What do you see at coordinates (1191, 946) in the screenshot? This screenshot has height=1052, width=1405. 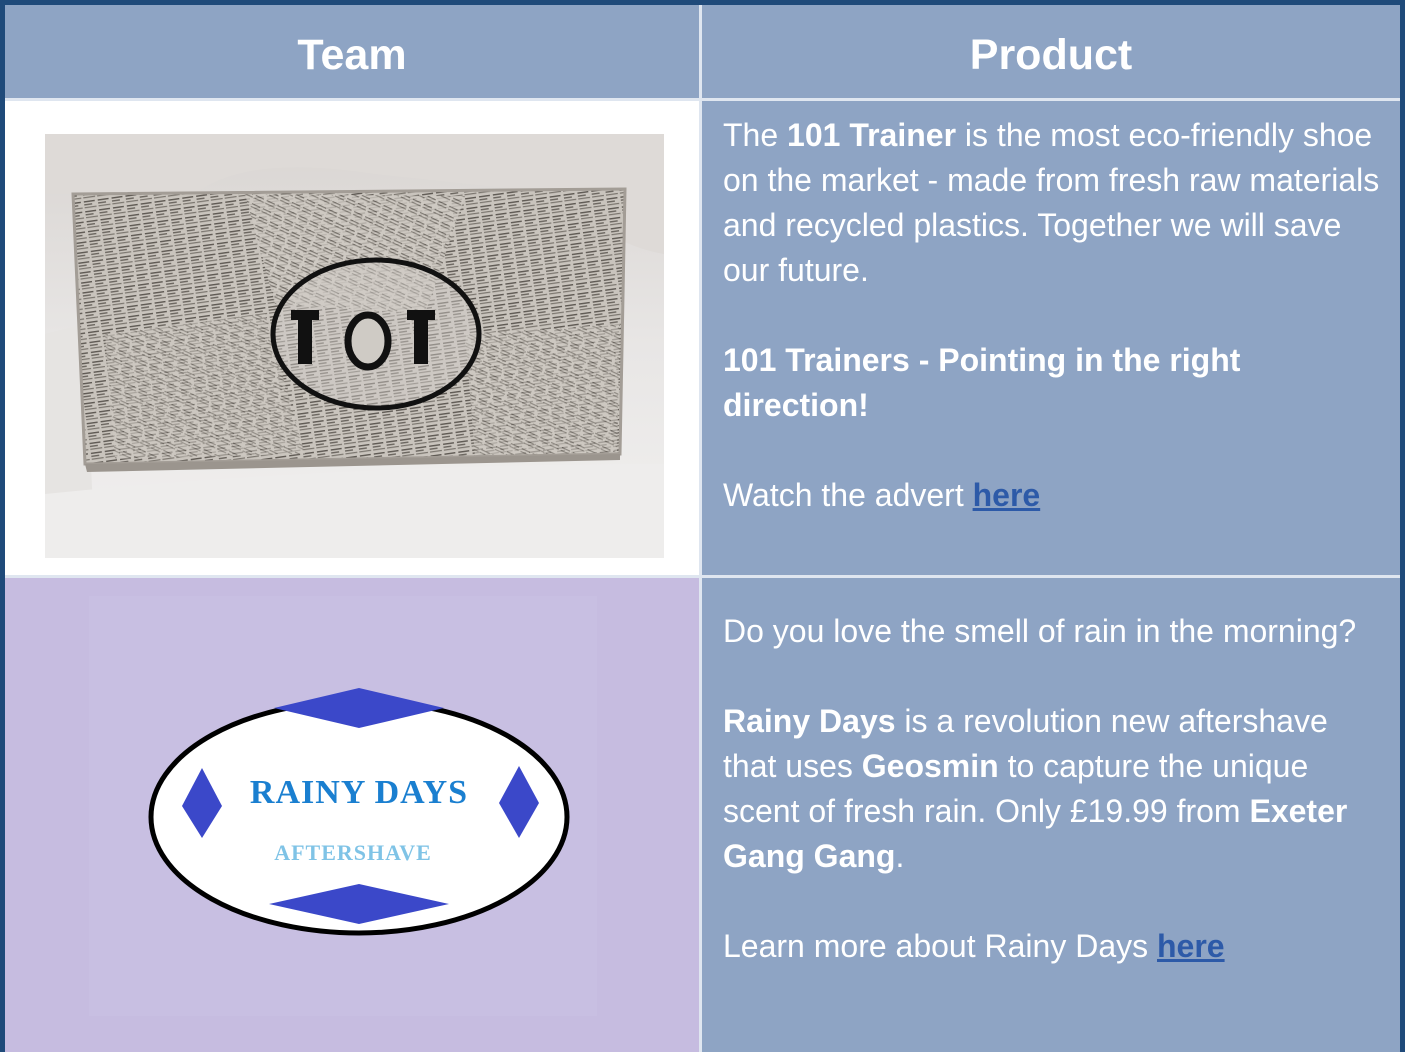 I see `learn-more-link: here` at bounding box center [1191, 946].